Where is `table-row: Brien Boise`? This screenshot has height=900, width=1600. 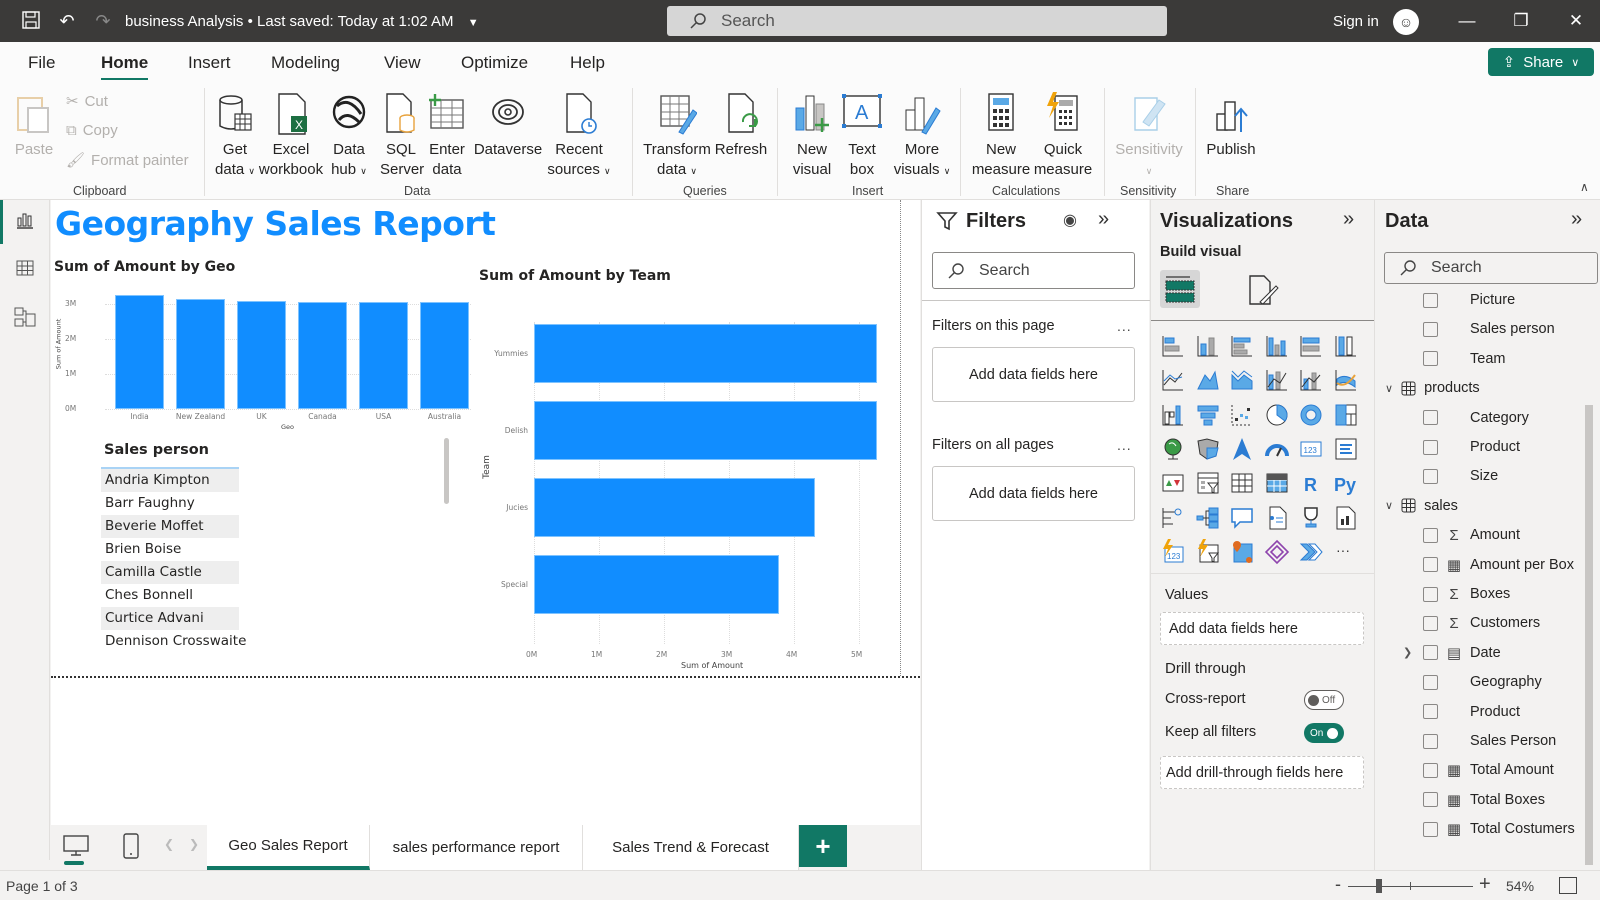 table-row: Brien Boise is located at coordinates (170, 549).